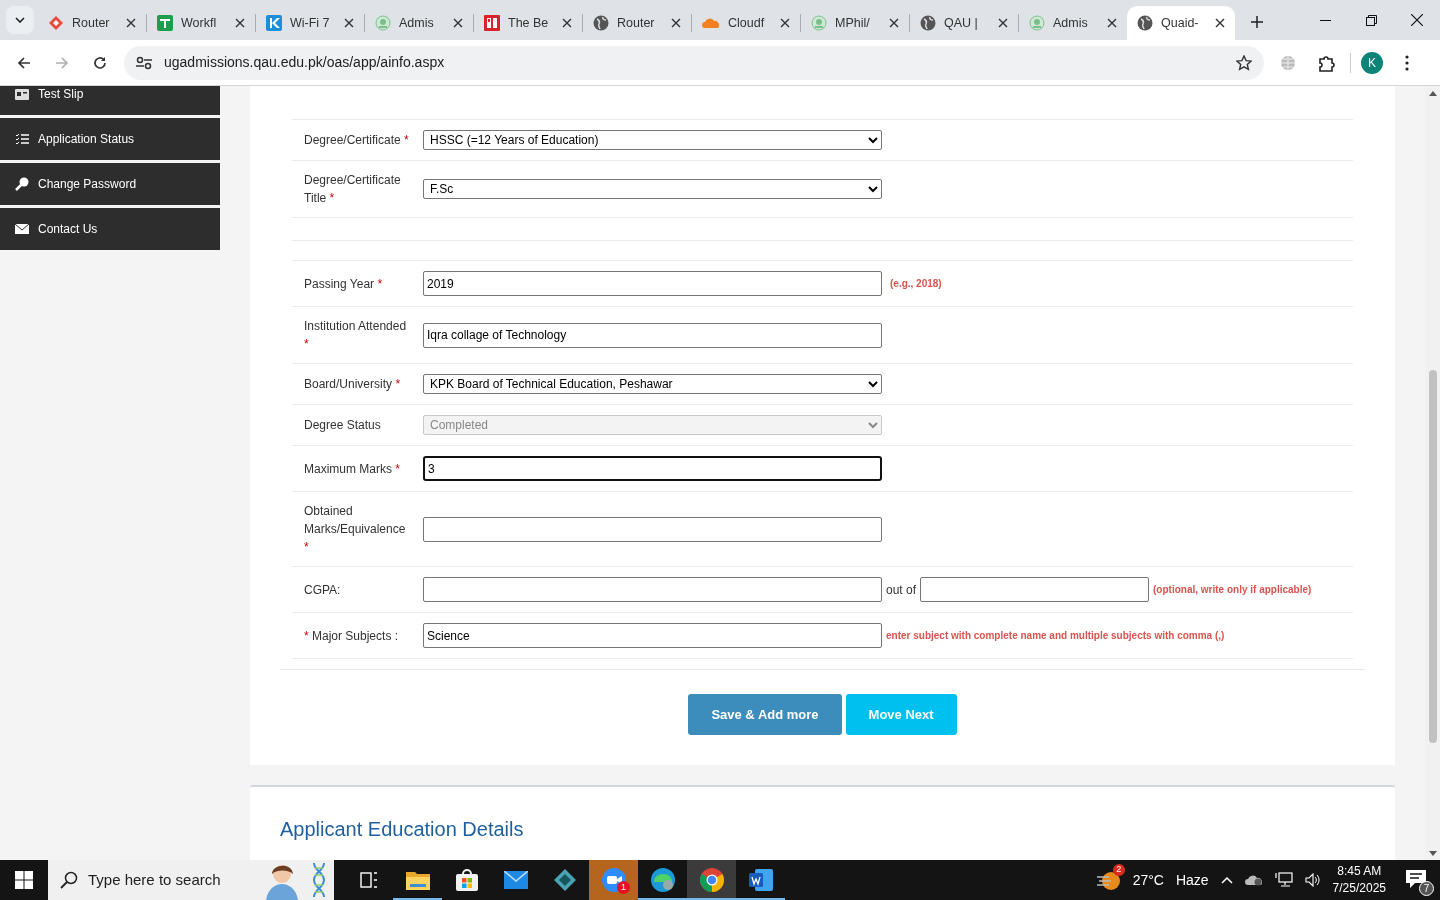 Image resolution: width=1440 pixels, height=900 pixels. What do you see at coordinates (344, 284) in the screenshot?
I see `field-label: Passing Year *` at bounding box center [344, 284].